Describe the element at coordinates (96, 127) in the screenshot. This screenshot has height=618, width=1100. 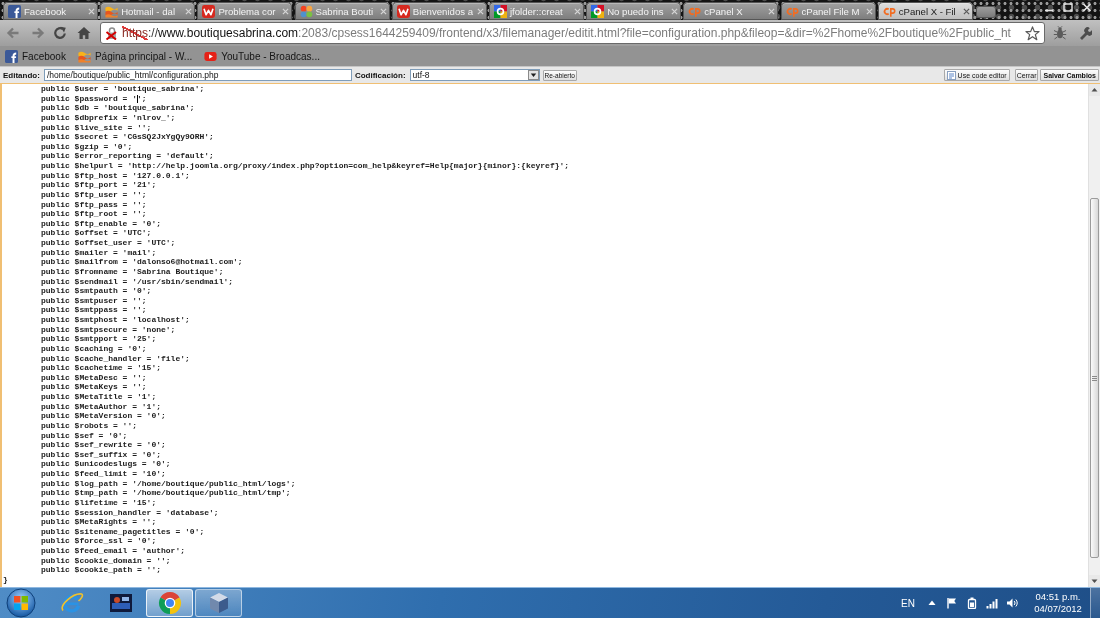
I see `code-line: public $live_site = '';` at that location.